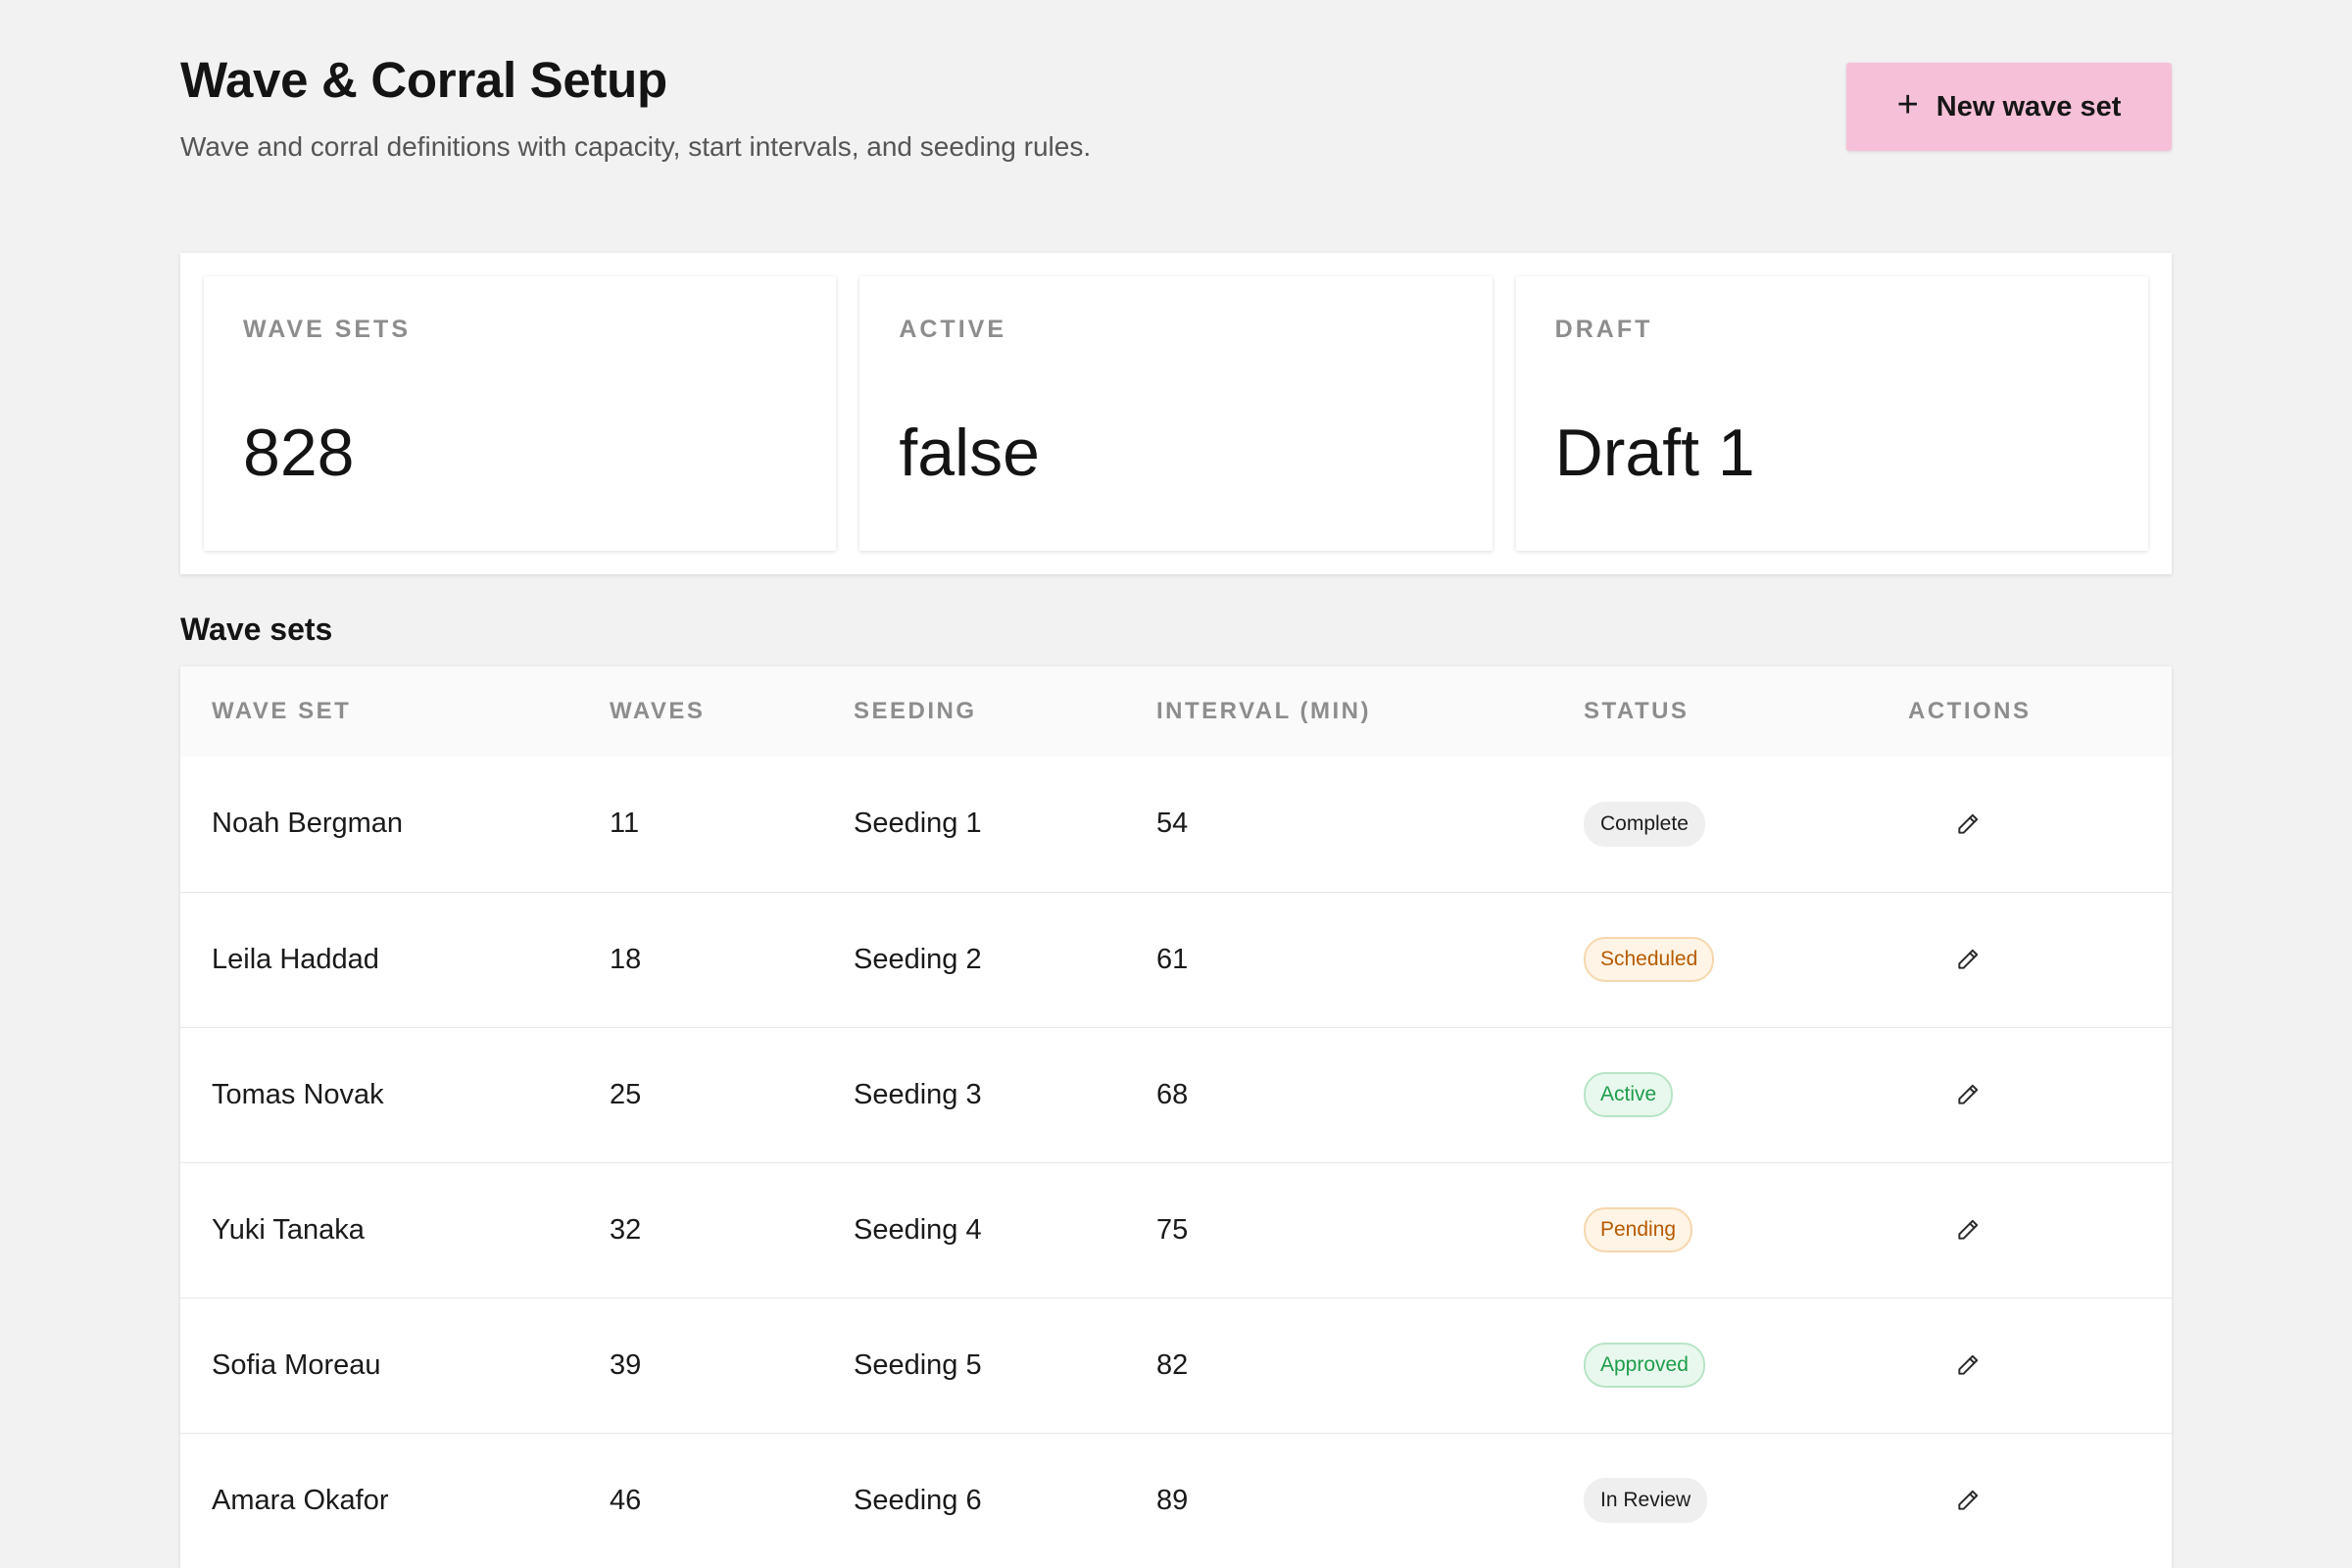 The image size is (2352, 1568). What do you see at coordinates (299, 453) in the screenshot?
I see `stat-value: 828` at bounding box center [299, 453].